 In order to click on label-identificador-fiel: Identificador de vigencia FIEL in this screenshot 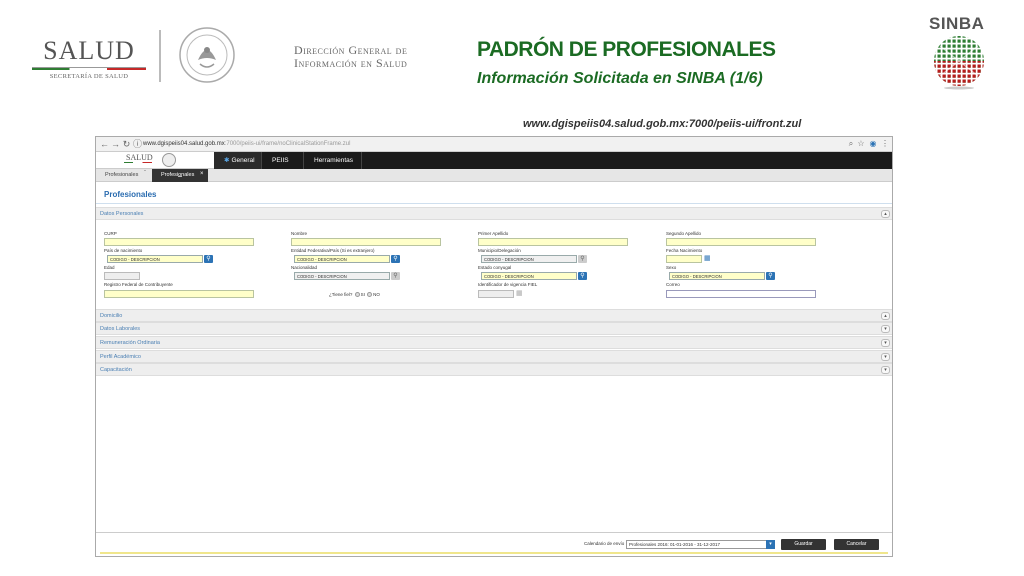, I will do `click(508, 284)`.